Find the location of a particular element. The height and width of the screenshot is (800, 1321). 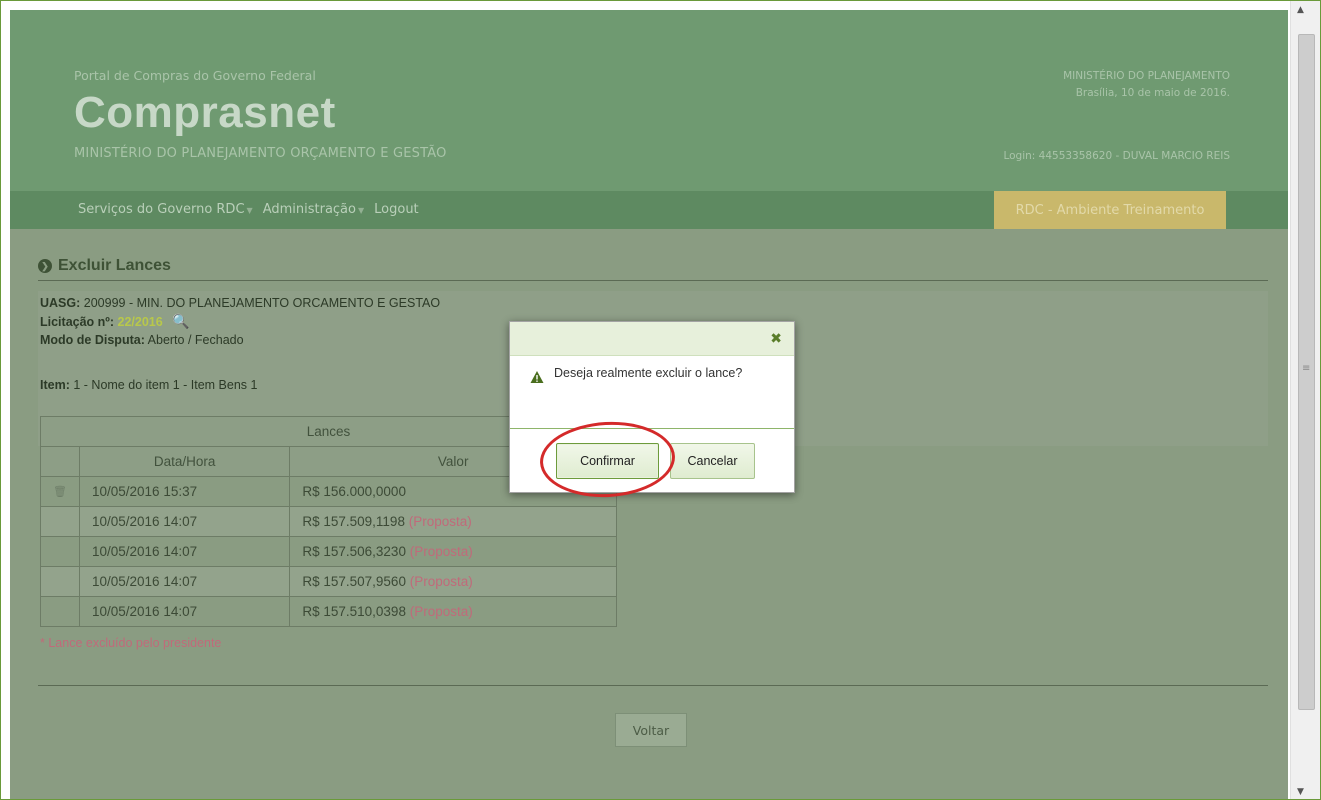

vertical-scrollbar: ▲ ≡ ▼ is located at coordinates (1305, 400).